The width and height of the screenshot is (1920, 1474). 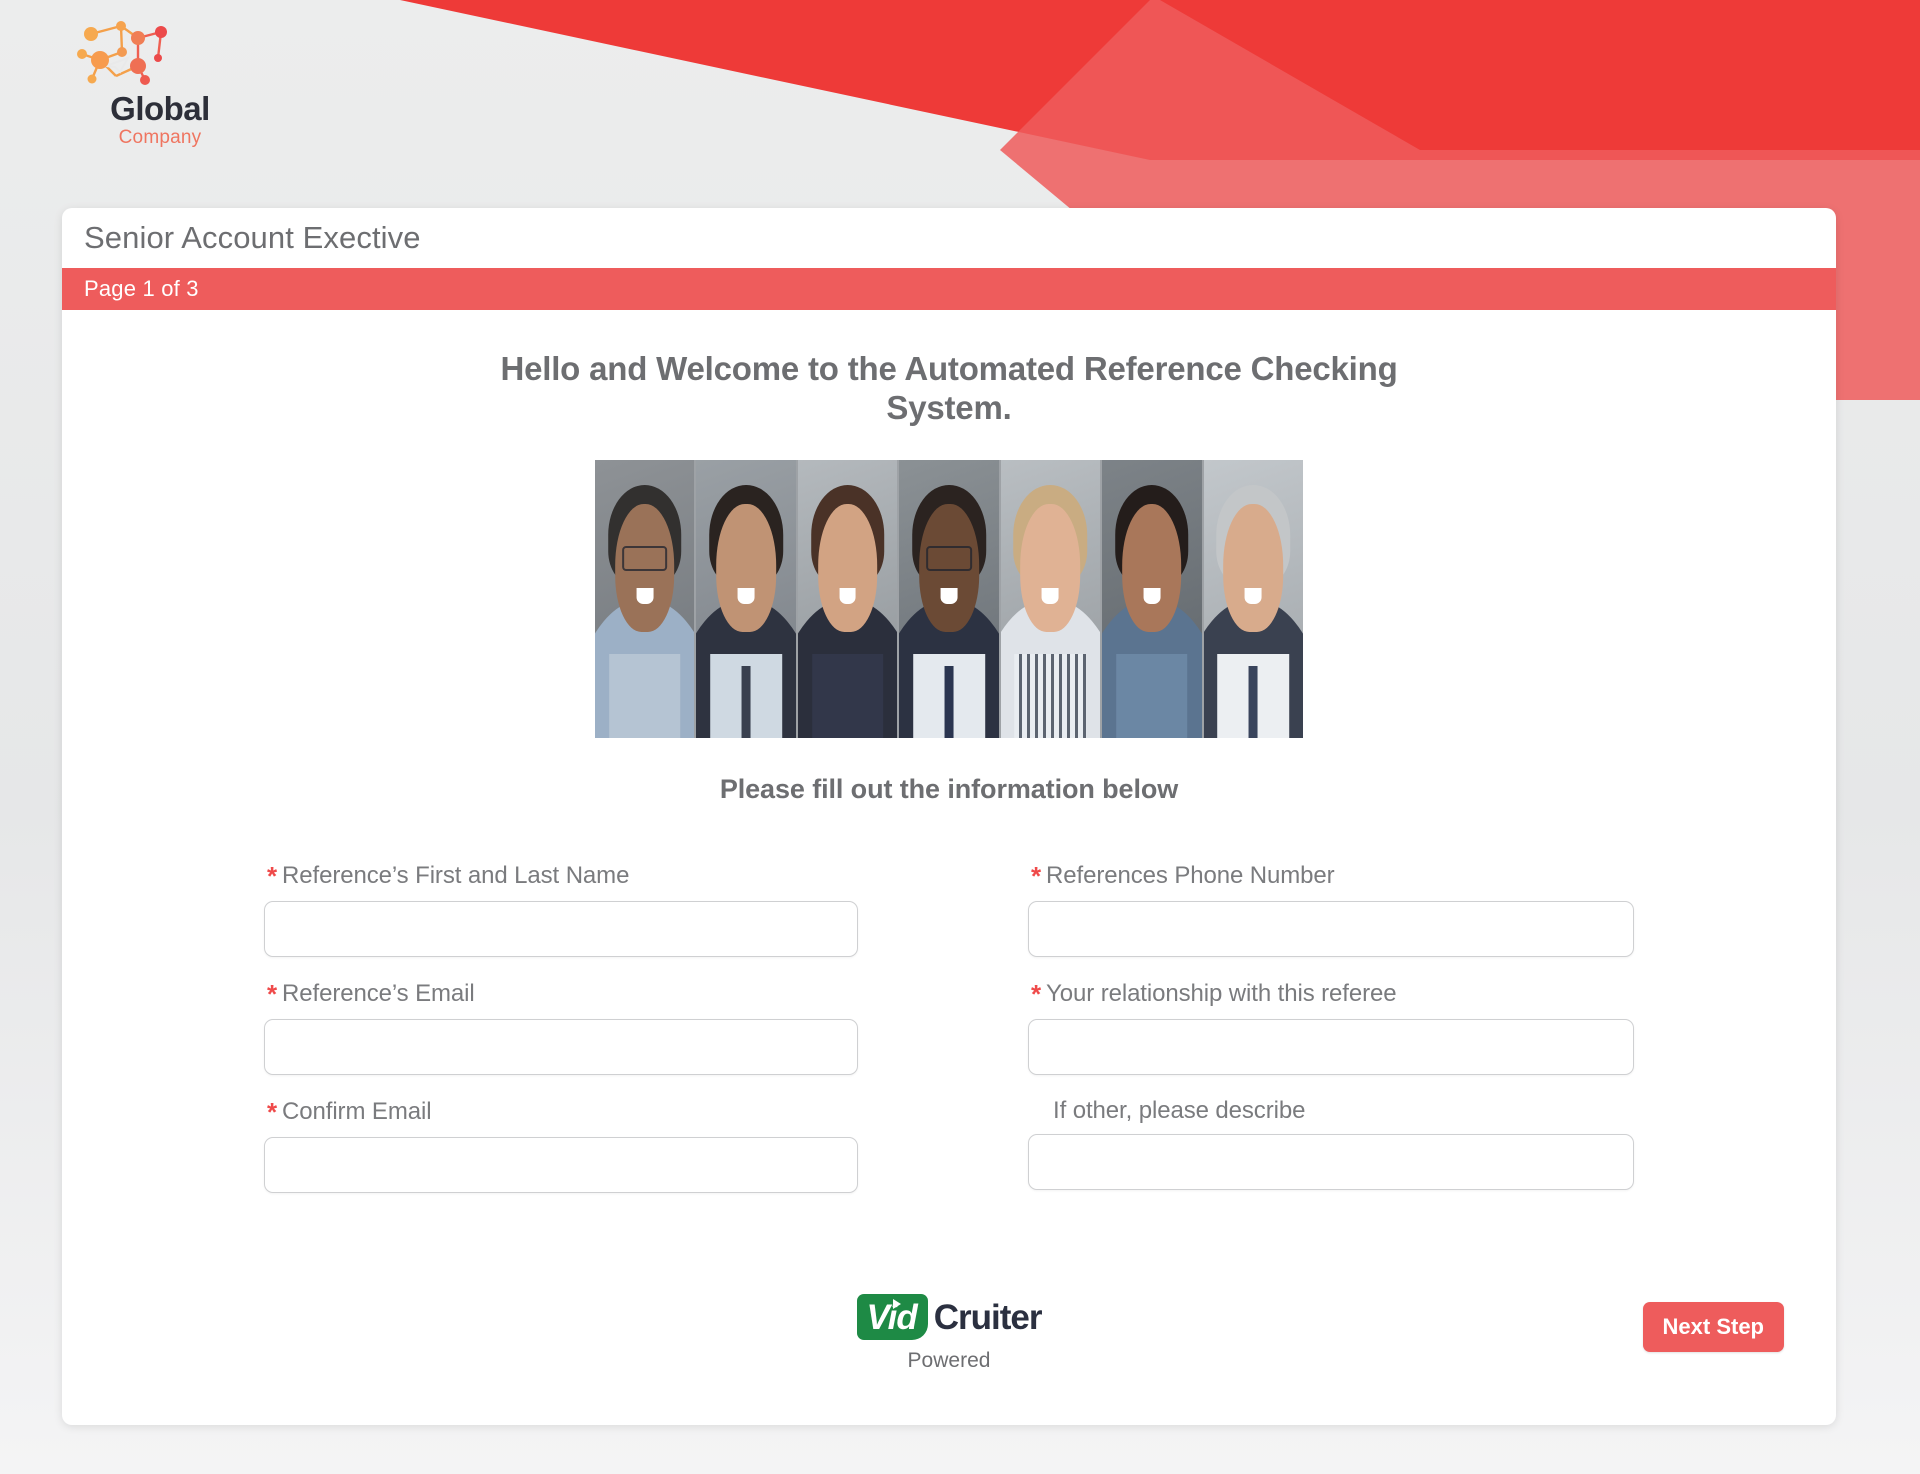 I want to click on reference-email-input, so click(x=561, y=1046).